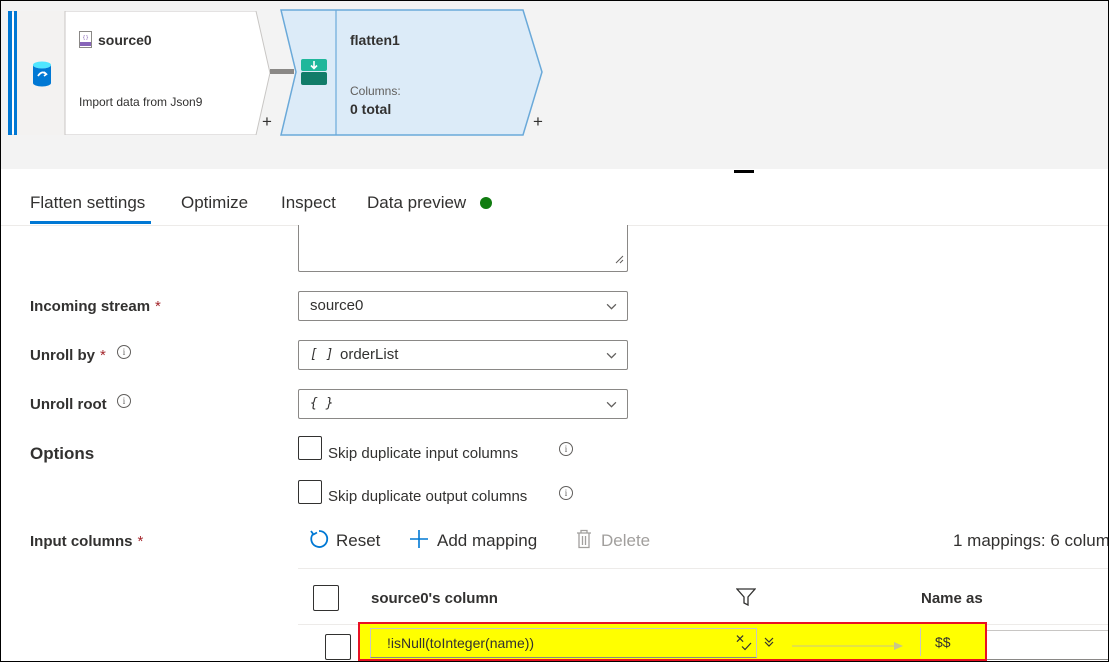 The width and height of the screenshot is (1109, 662). Describe the element at coordinates (769, 644) in the screenshot. I see `expand-chevron-icon` at that location.